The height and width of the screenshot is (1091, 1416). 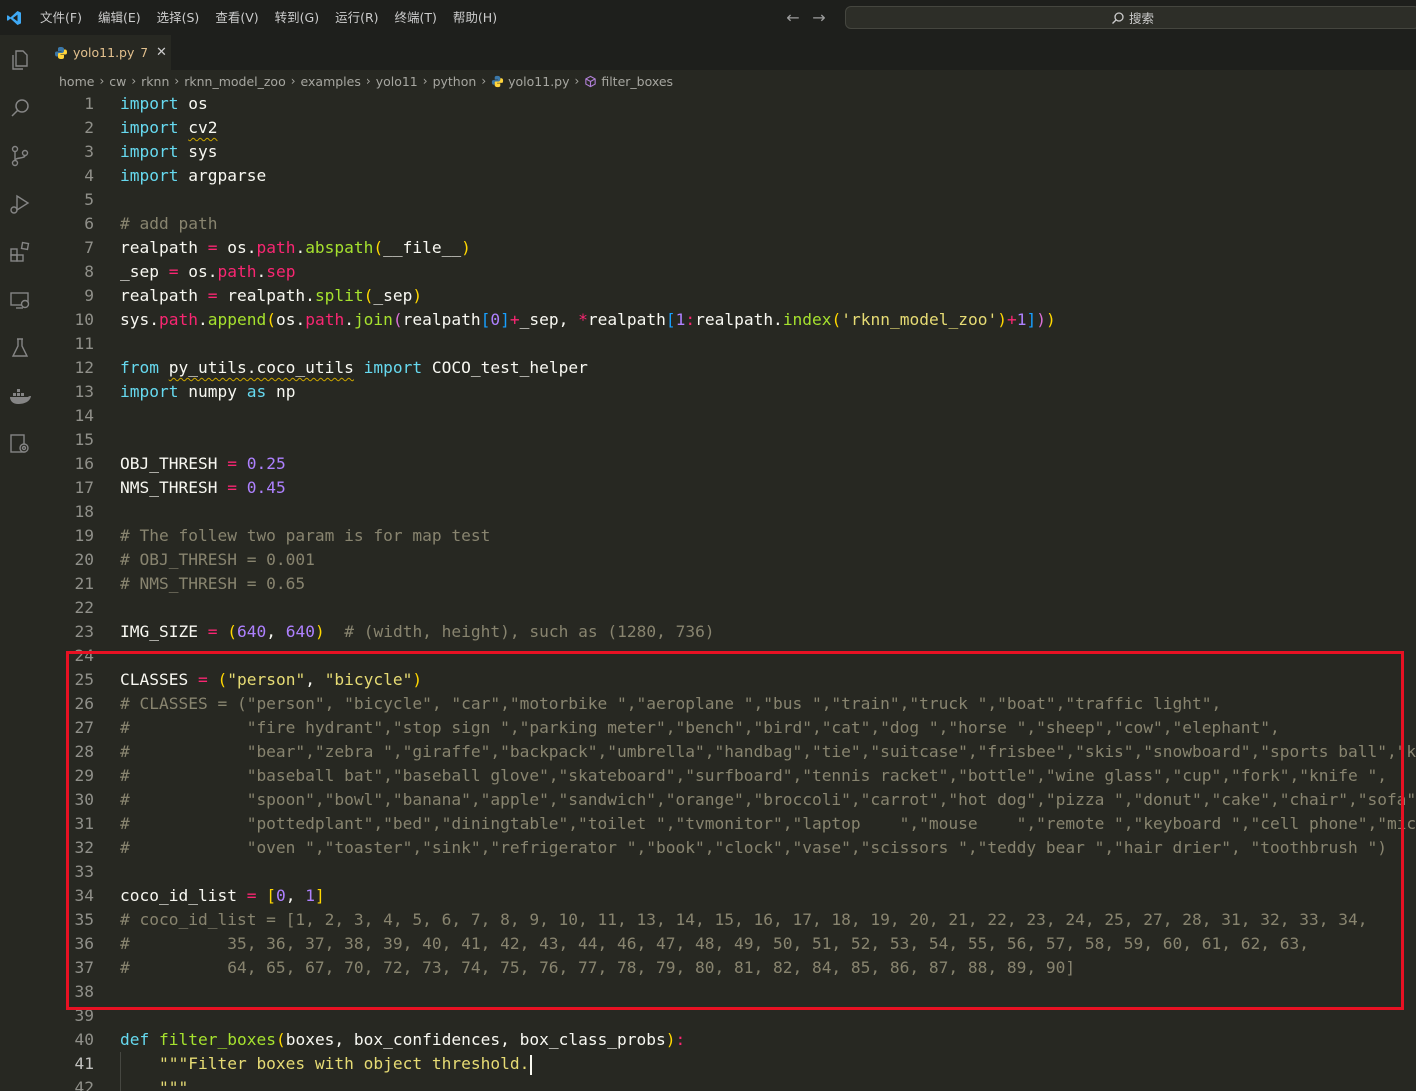 I want to click on line-number: 35, so click(x=84, y=919).